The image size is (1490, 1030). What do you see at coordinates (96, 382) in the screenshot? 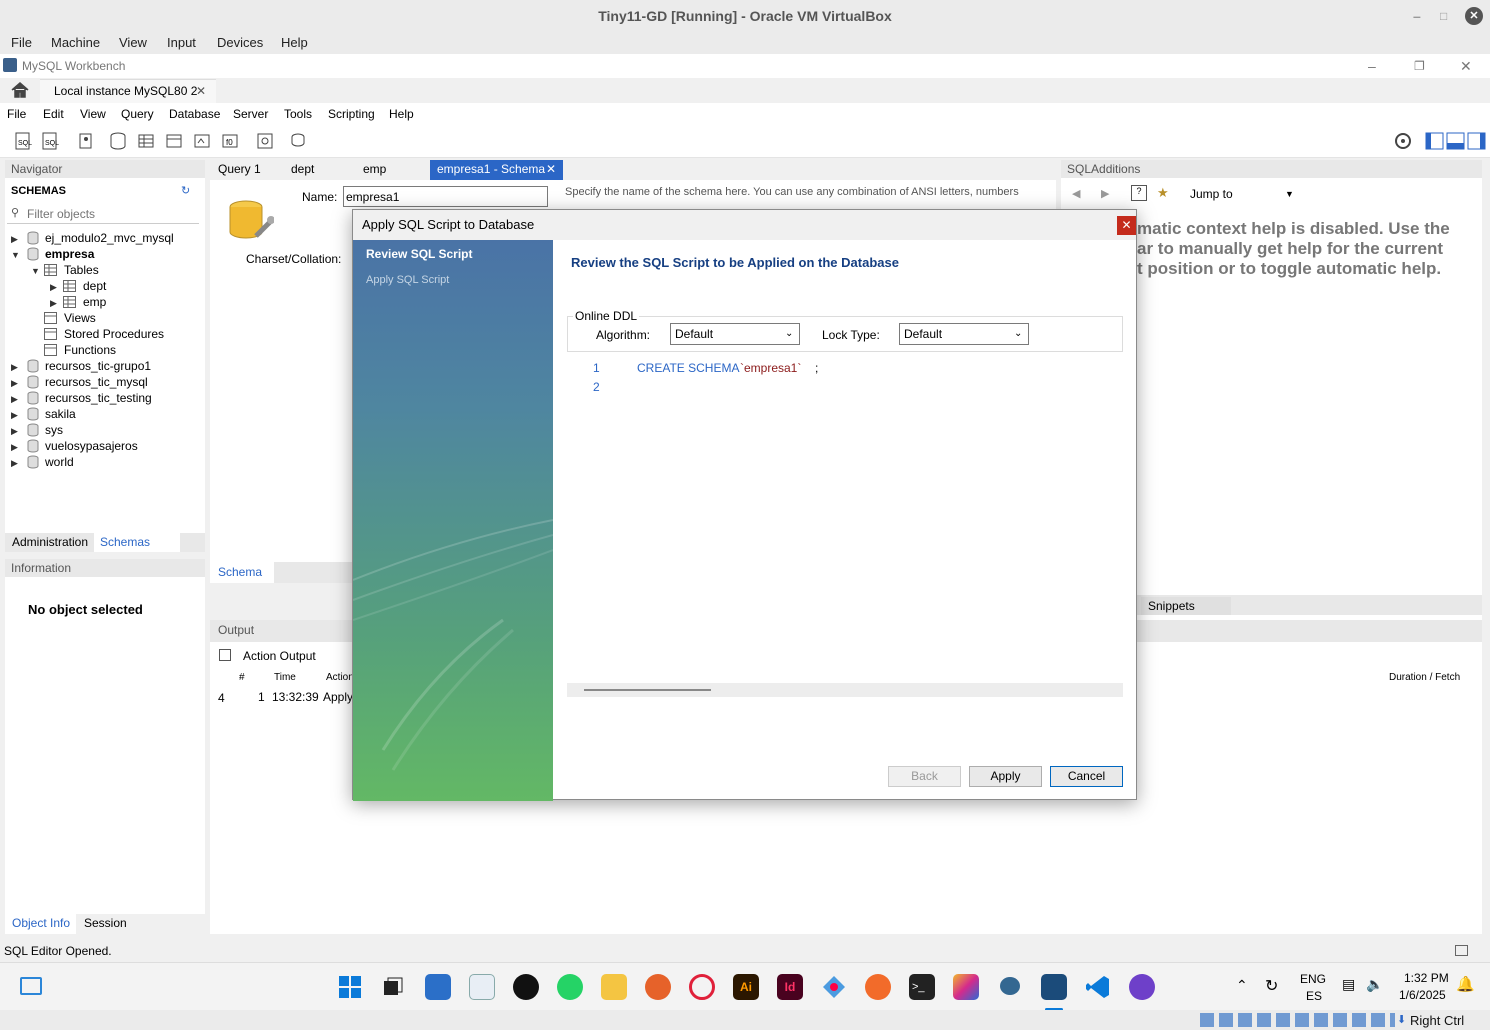
I see `schema-item: recursos_tic_mysql` at bounding box center [96, 382].